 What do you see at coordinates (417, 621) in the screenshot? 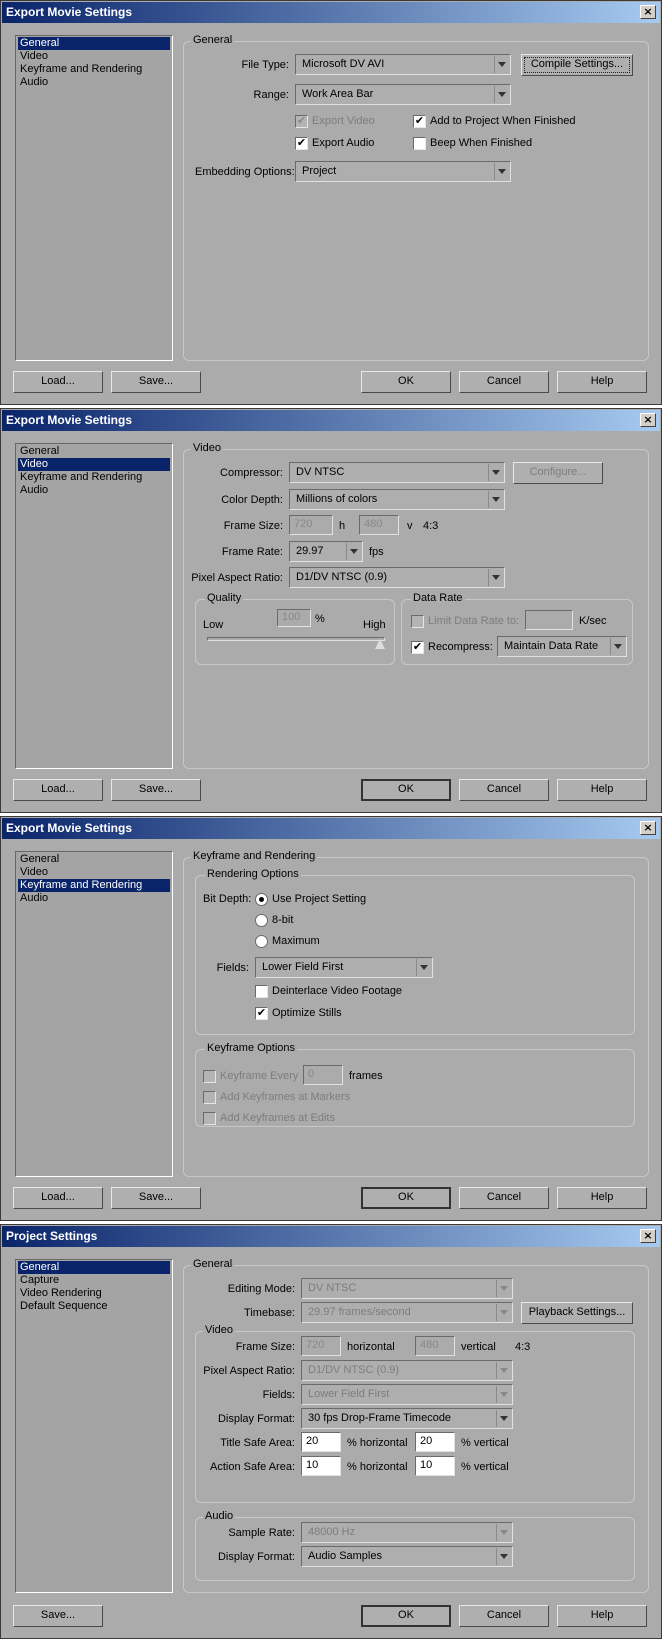
I see `limit-data-rate-checkbox` at bounding box center [417, 621].